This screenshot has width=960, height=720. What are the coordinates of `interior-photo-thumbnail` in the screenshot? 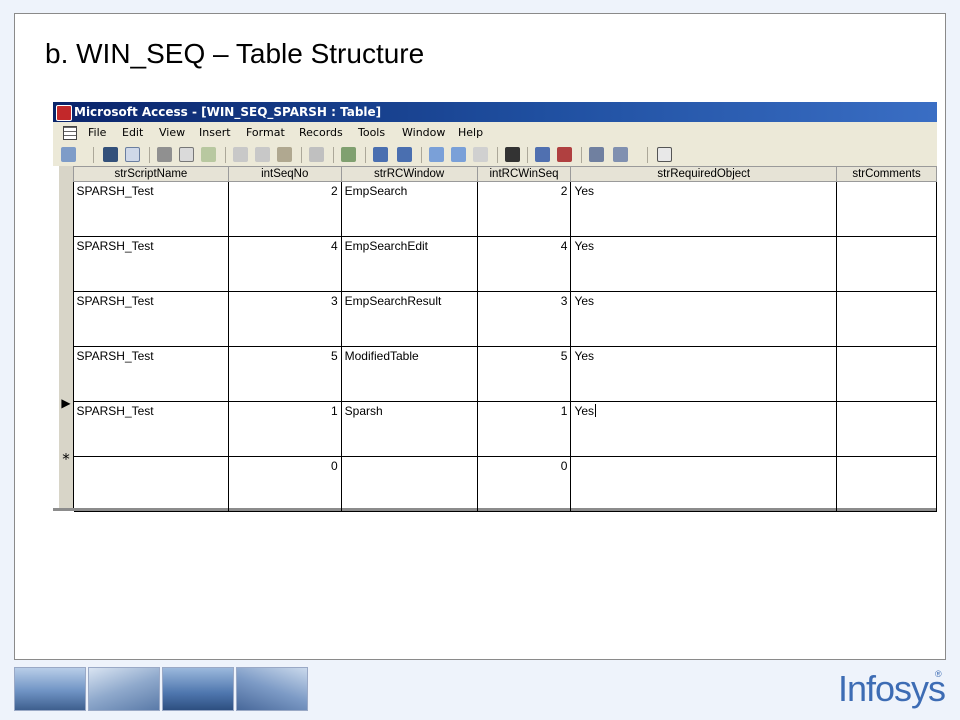 It's located at (198, 689).